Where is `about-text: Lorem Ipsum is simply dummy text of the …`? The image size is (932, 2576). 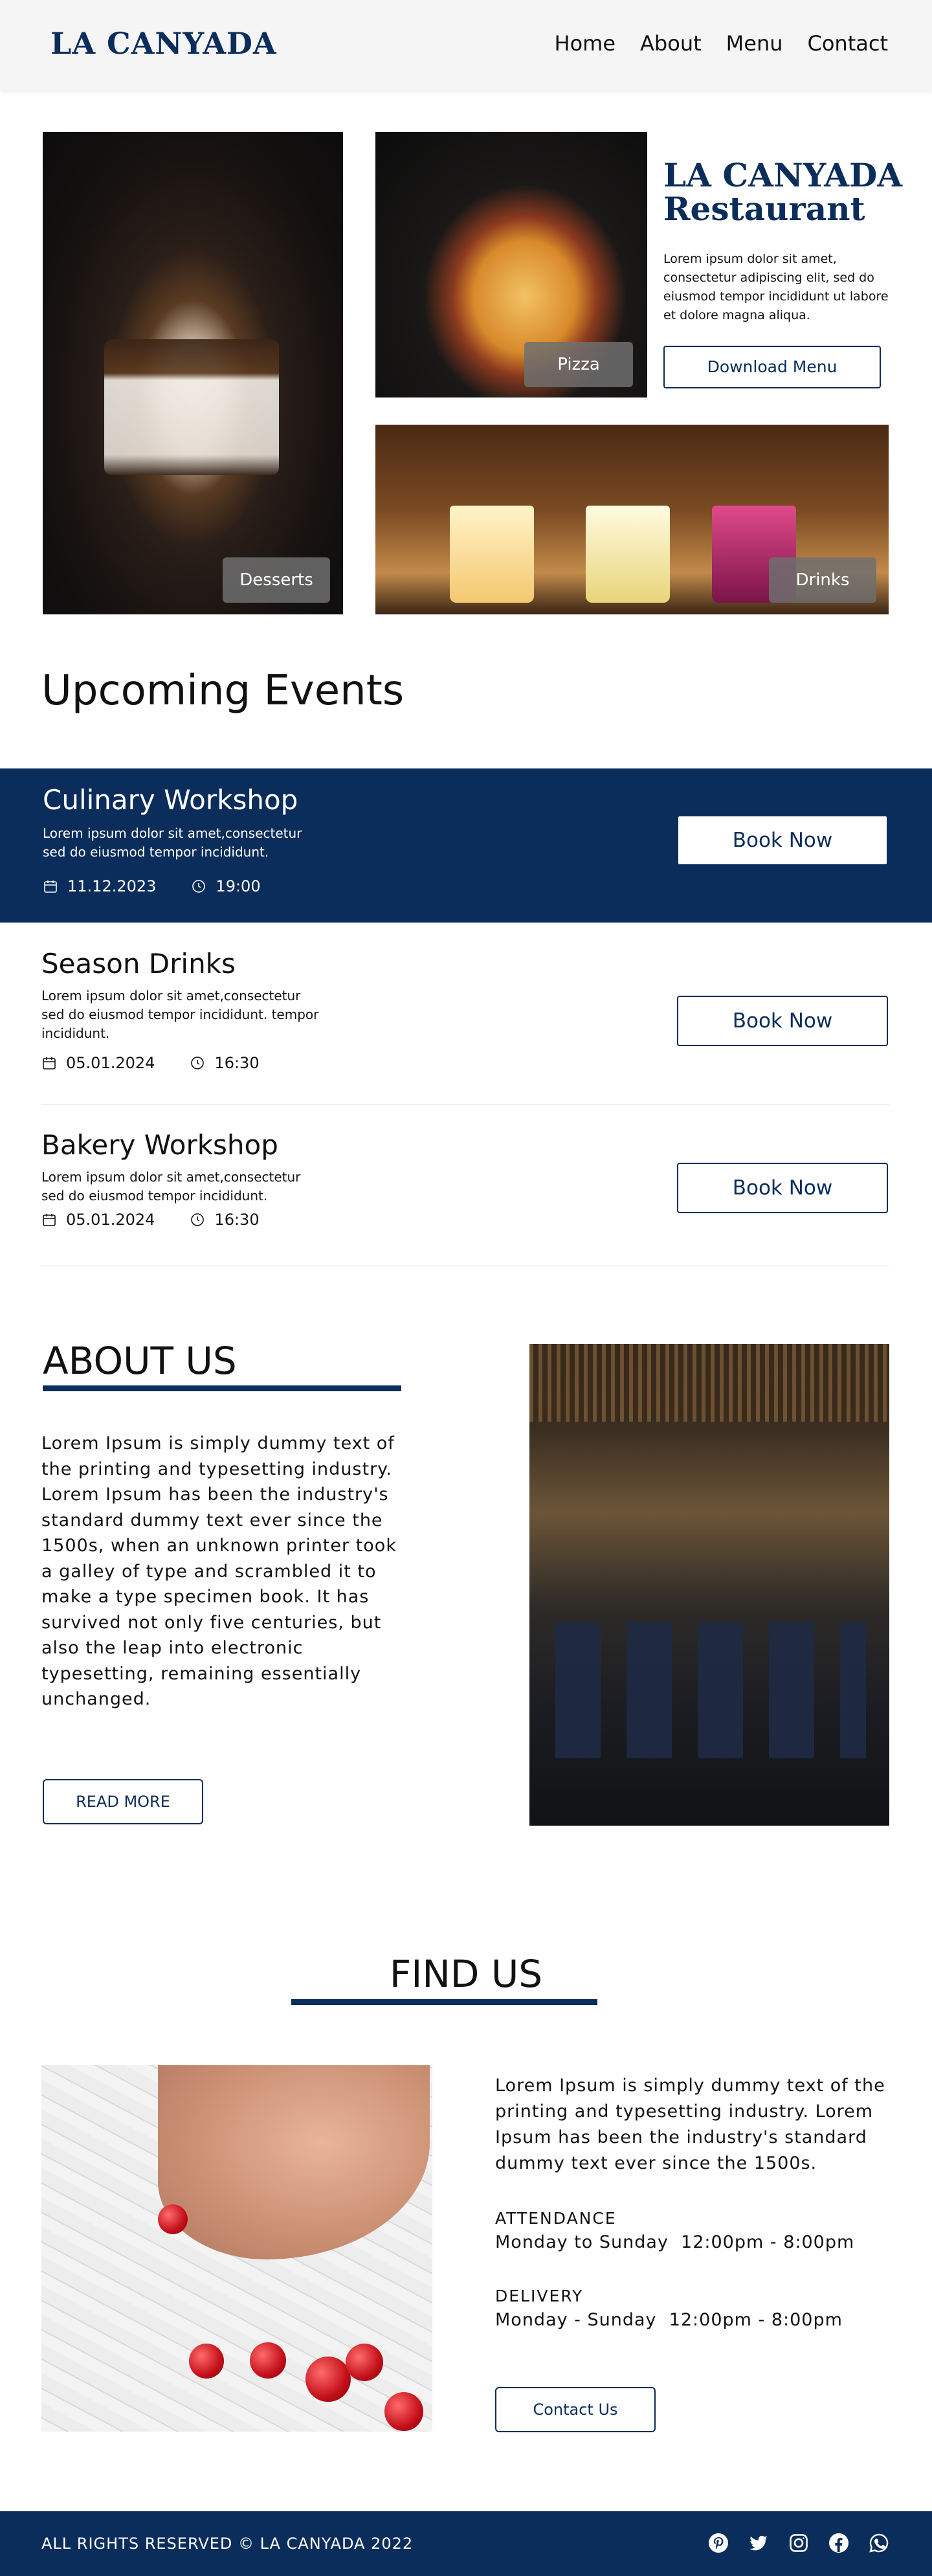
about-text: Lorem Ipsum is simply dummy text of the … is located at coordinates (219, 1571).